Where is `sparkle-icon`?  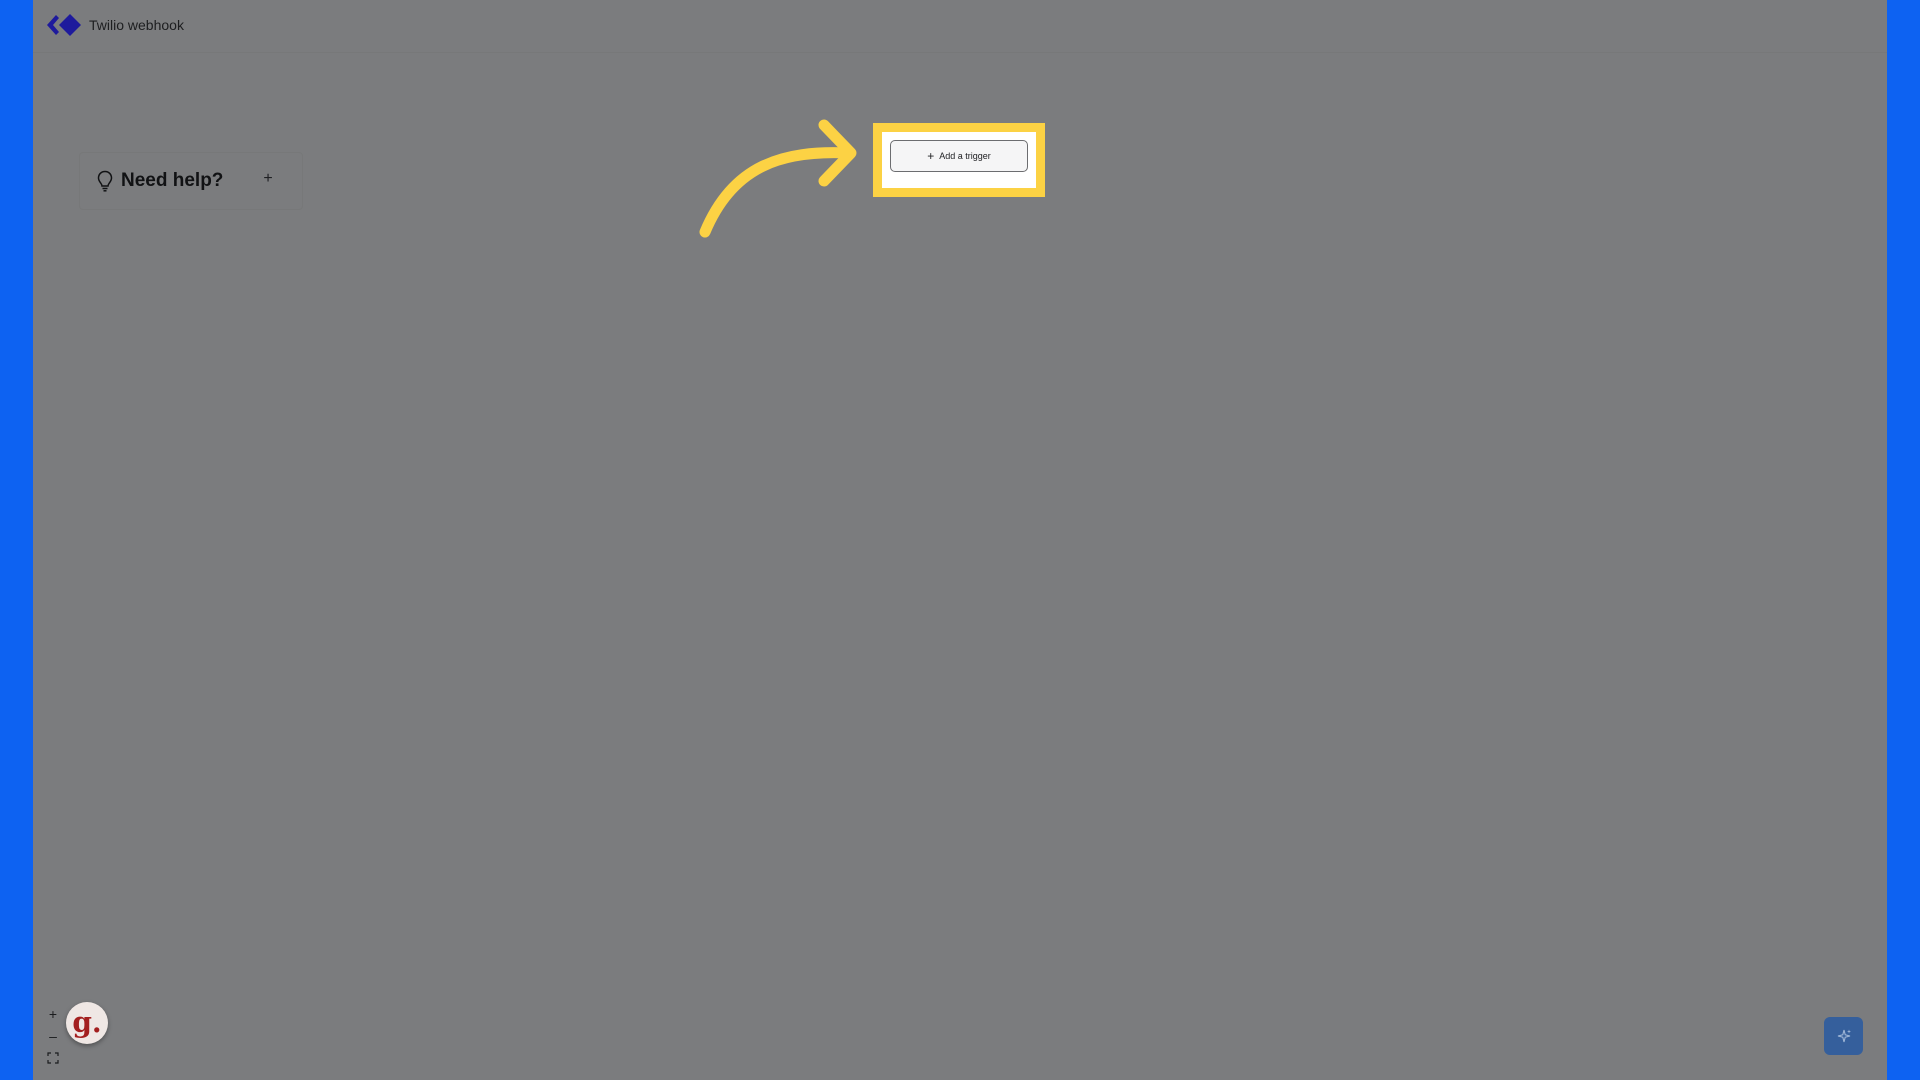 sparkle-icon is located at coordinates (1844, 1036).